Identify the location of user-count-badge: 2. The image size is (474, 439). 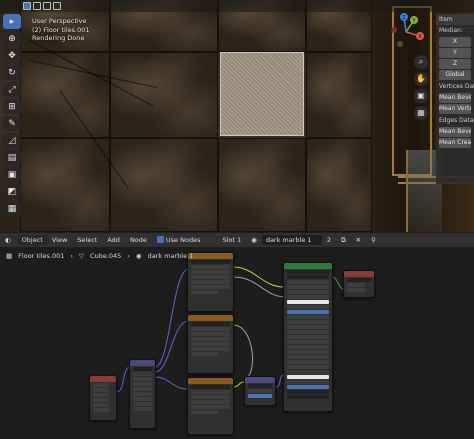
(329, 240).